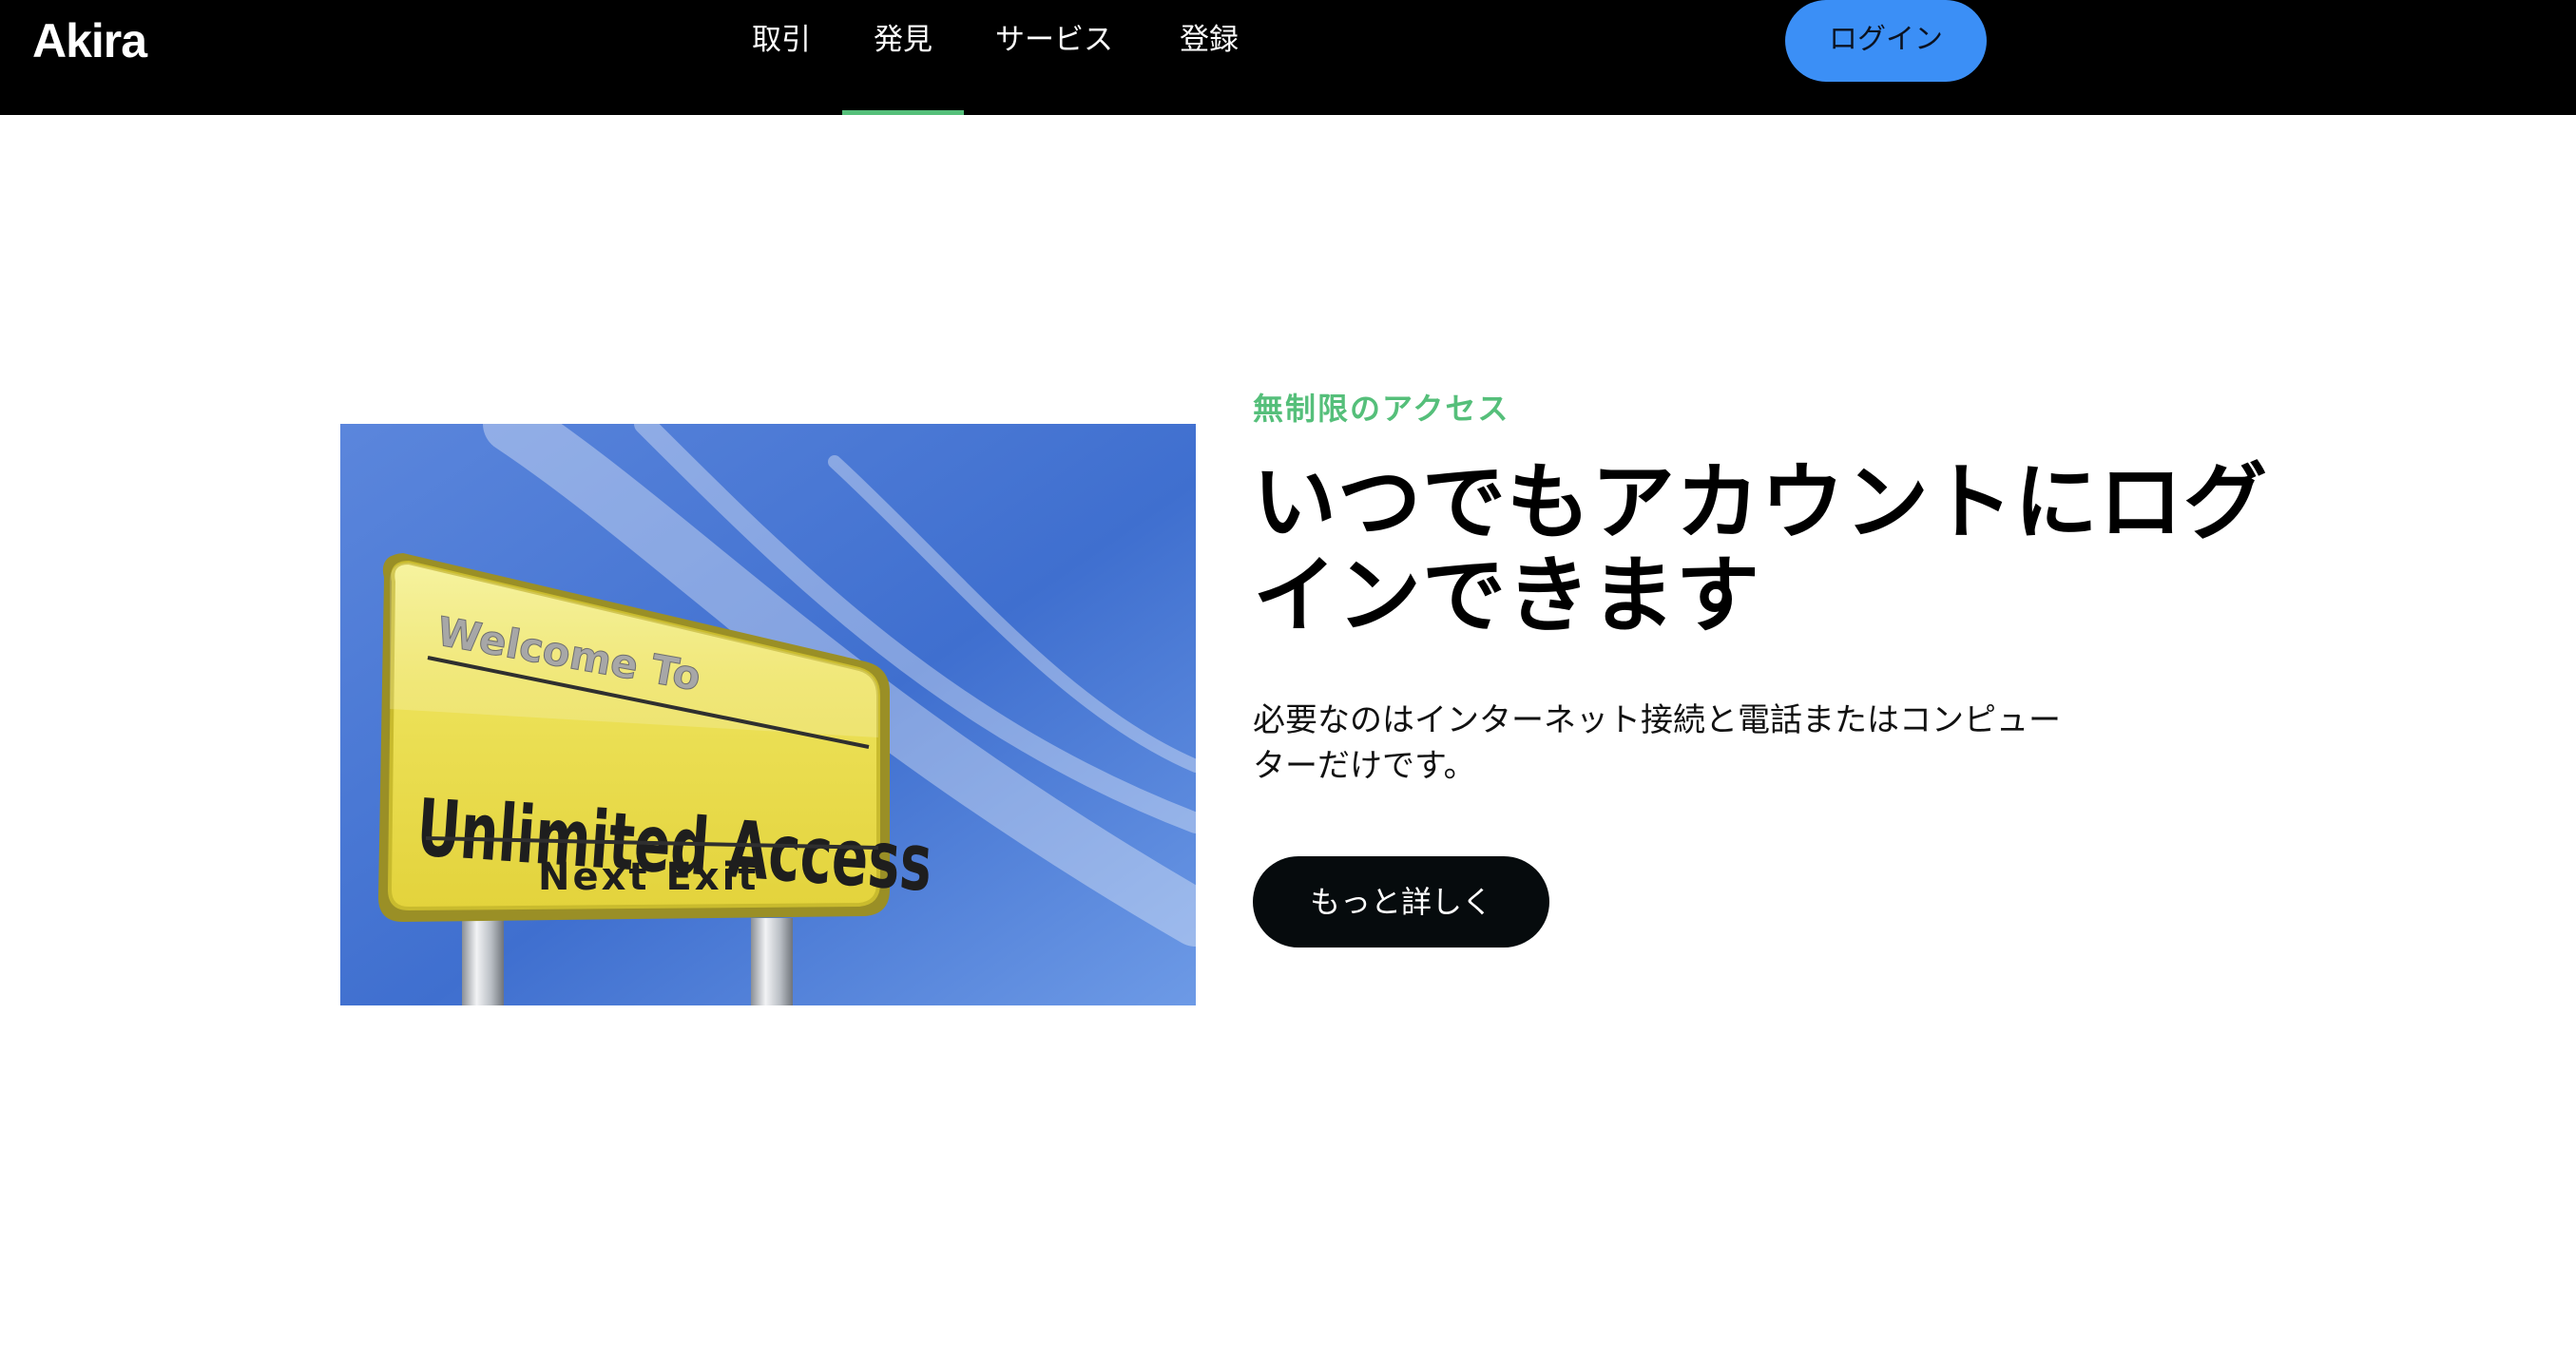  Describe the element at coordinates (1886, 41) in the screenshot. I see `login-button: ログイン` at that location.